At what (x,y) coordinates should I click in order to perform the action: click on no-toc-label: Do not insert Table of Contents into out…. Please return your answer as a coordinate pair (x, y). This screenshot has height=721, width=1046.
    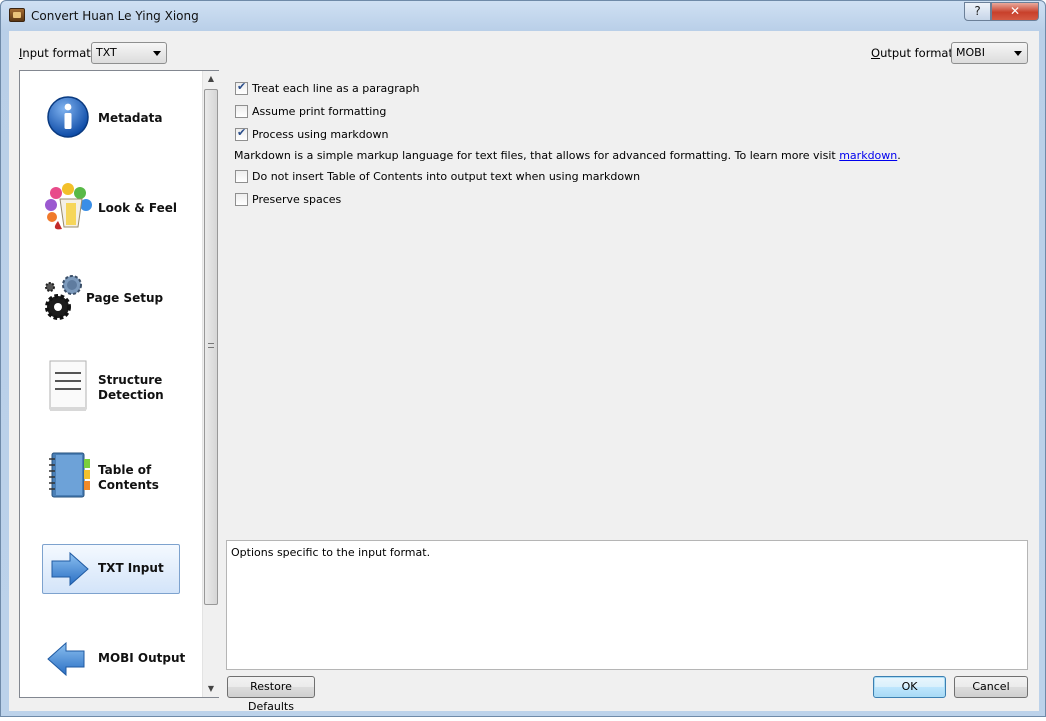
    Looking at the image, I should click on (446, 176).